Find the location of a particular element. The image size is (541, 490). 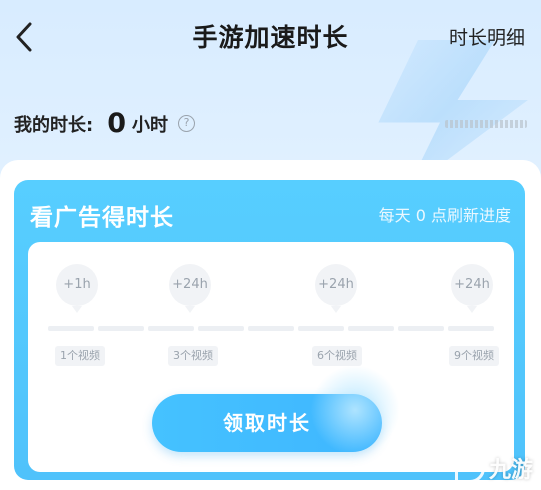

progress-track is located at coordinates (271, 329).